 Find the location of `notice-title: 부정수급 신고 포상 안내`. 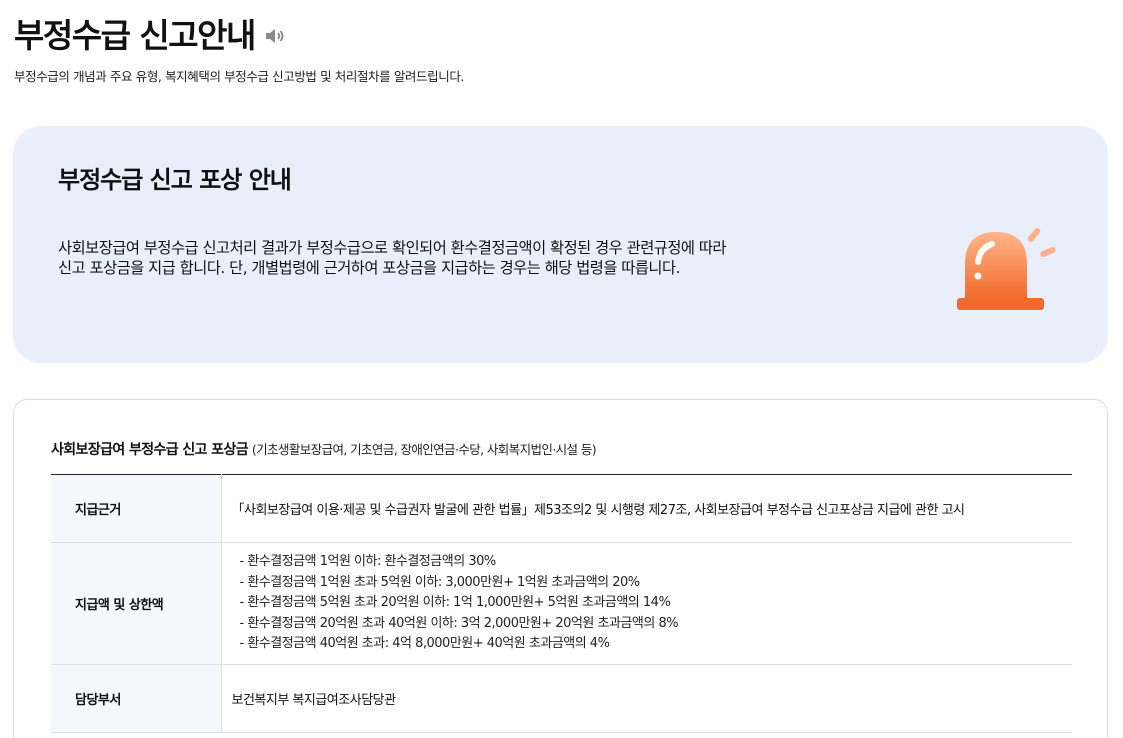

notice-title: 부정수급 신고 포상 안내 is located at coordinates (175, 180).